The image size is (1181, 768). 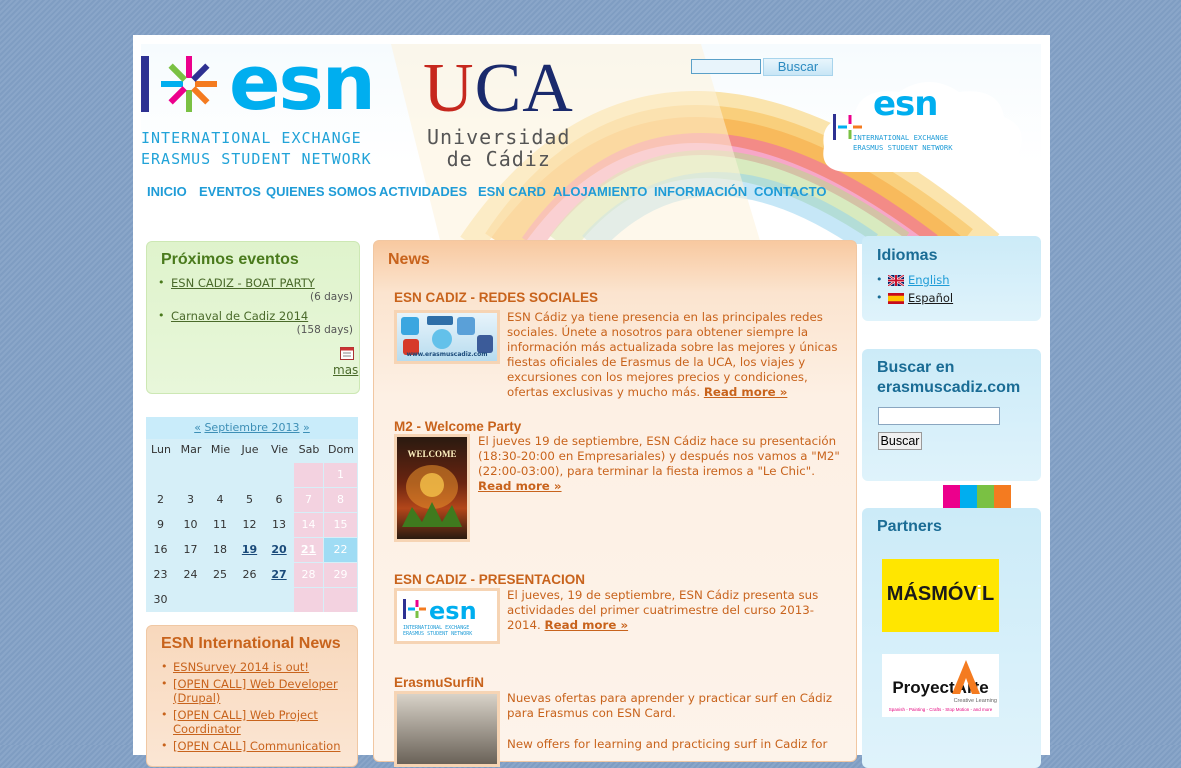 What do you see at coordinates (900, 441) in the screenshot?
I see `site-search-button: Buscar` at bounding box center [900, 441].